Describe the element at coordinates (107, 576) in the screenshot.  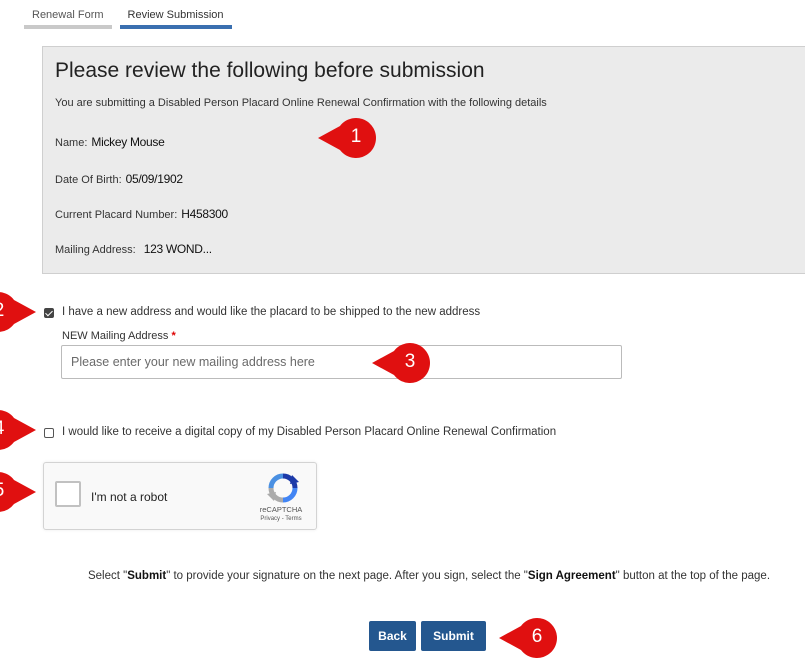
I see `note-part1: Select "` at that location.